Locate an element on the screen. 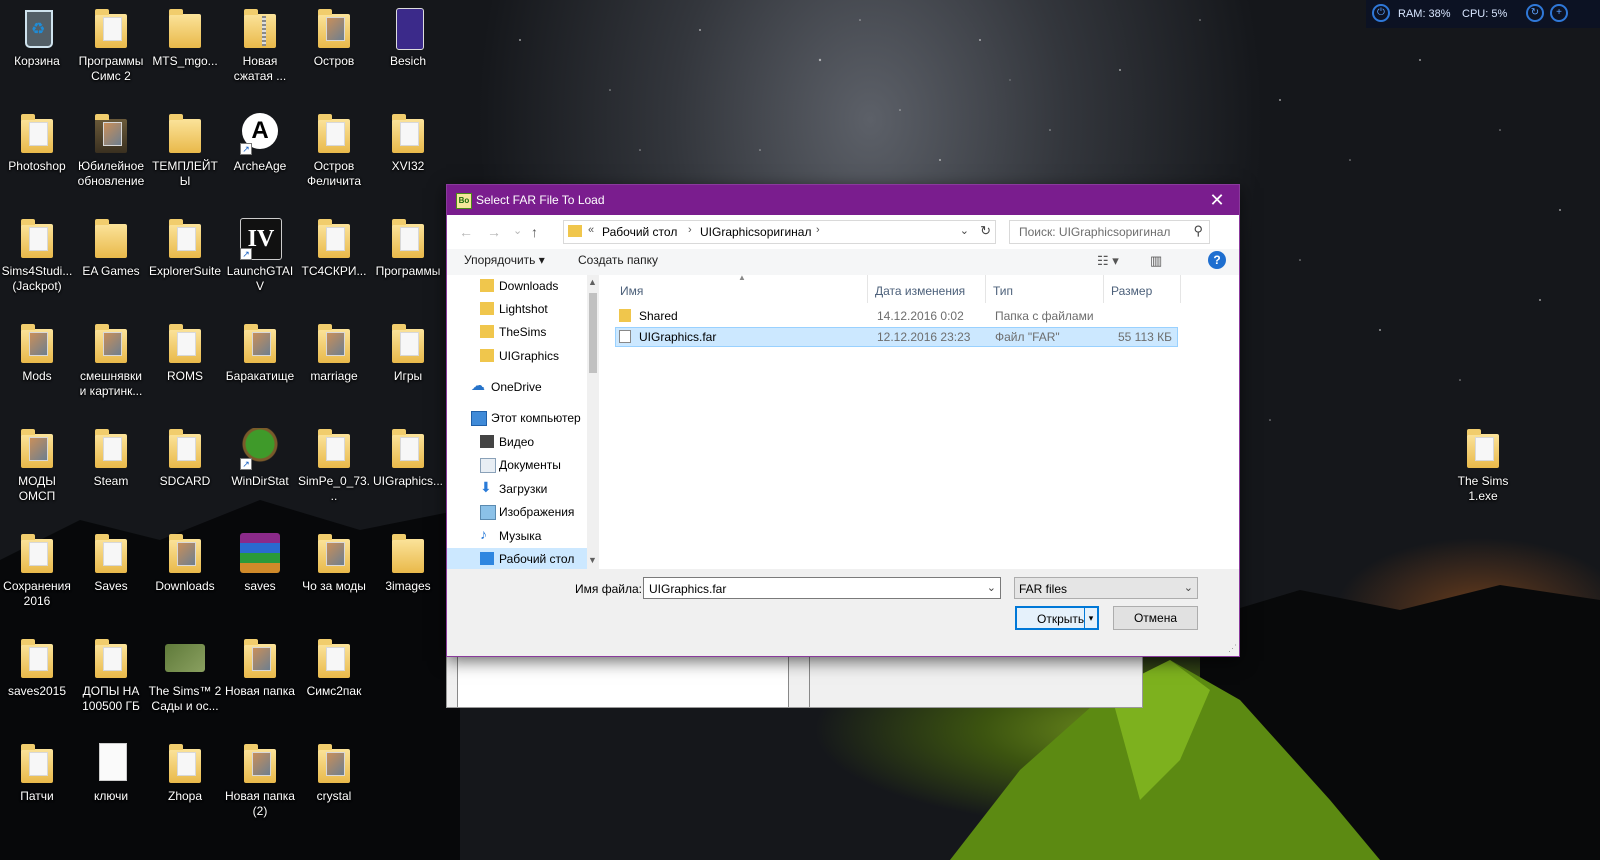 The height and width of the screenshot is (860, 1600). desktop-icon: crystal is located at coordinates (334, 772).